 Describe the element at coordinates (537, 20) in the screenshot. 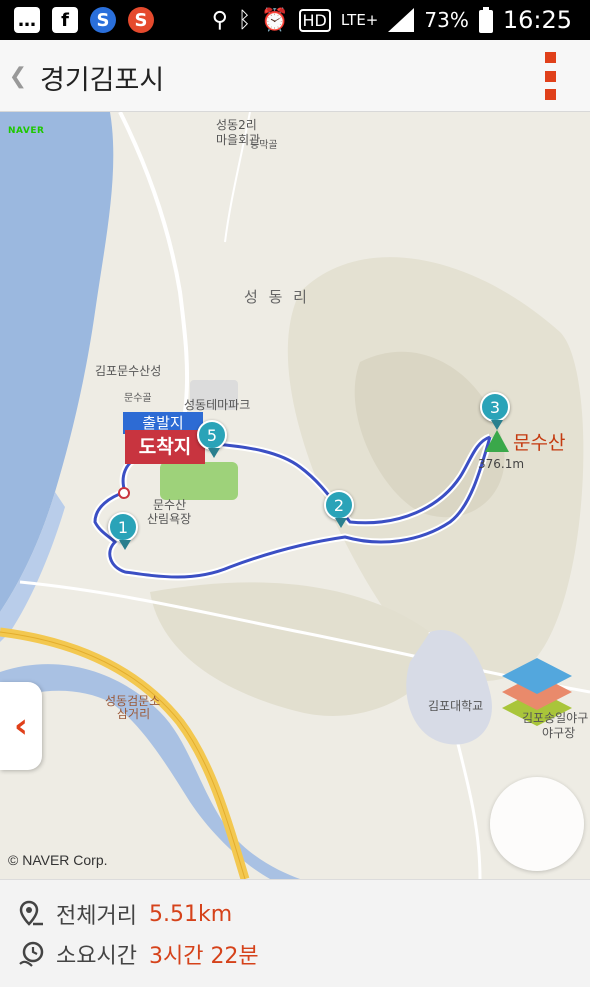

I see `status-time: 16:25` at that location.